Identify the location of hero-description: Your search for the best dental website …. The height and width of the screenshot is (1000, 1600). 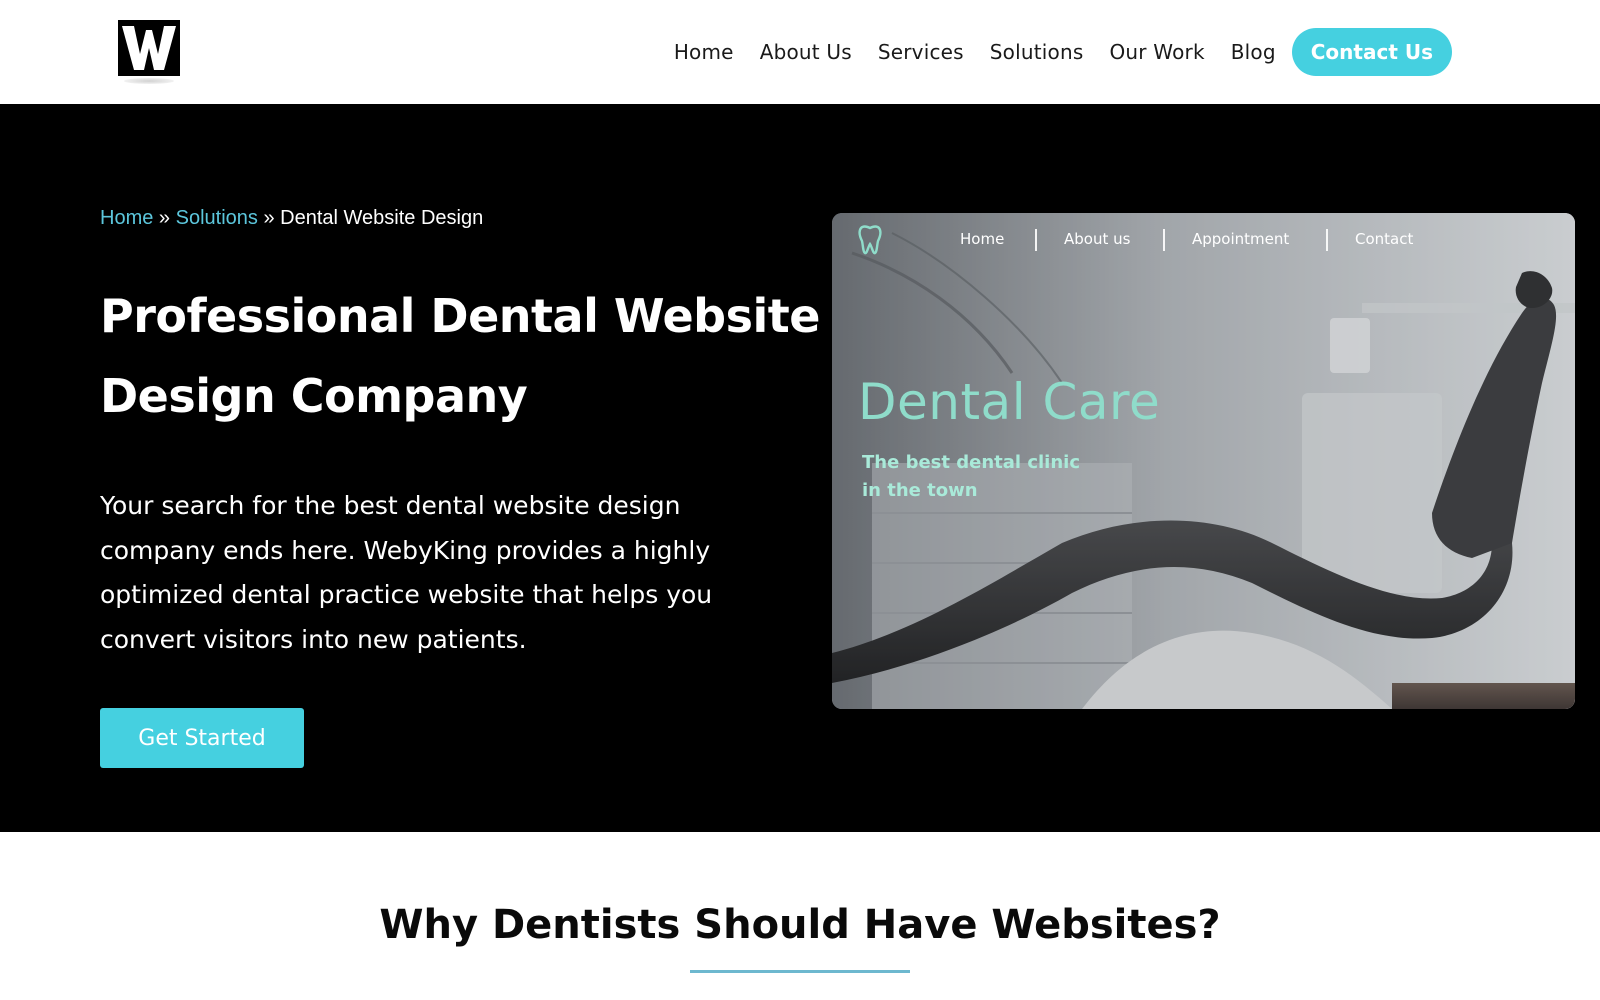
(406, 572).